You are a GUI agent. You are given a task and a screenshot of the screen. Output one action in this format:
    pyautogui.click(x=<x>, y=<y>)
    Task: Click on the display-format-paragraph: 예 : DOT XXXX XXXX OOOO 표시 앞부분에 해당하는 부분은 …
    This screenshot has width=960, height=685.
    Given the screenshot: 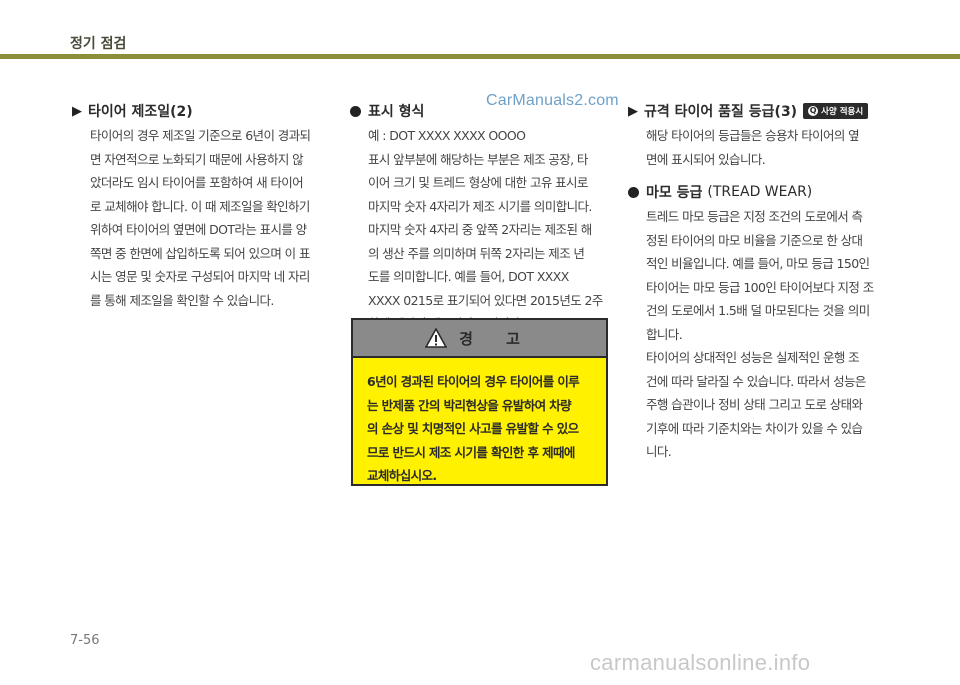 What is the action you would take?
    pyautogui.click(x=485, y=229)
    